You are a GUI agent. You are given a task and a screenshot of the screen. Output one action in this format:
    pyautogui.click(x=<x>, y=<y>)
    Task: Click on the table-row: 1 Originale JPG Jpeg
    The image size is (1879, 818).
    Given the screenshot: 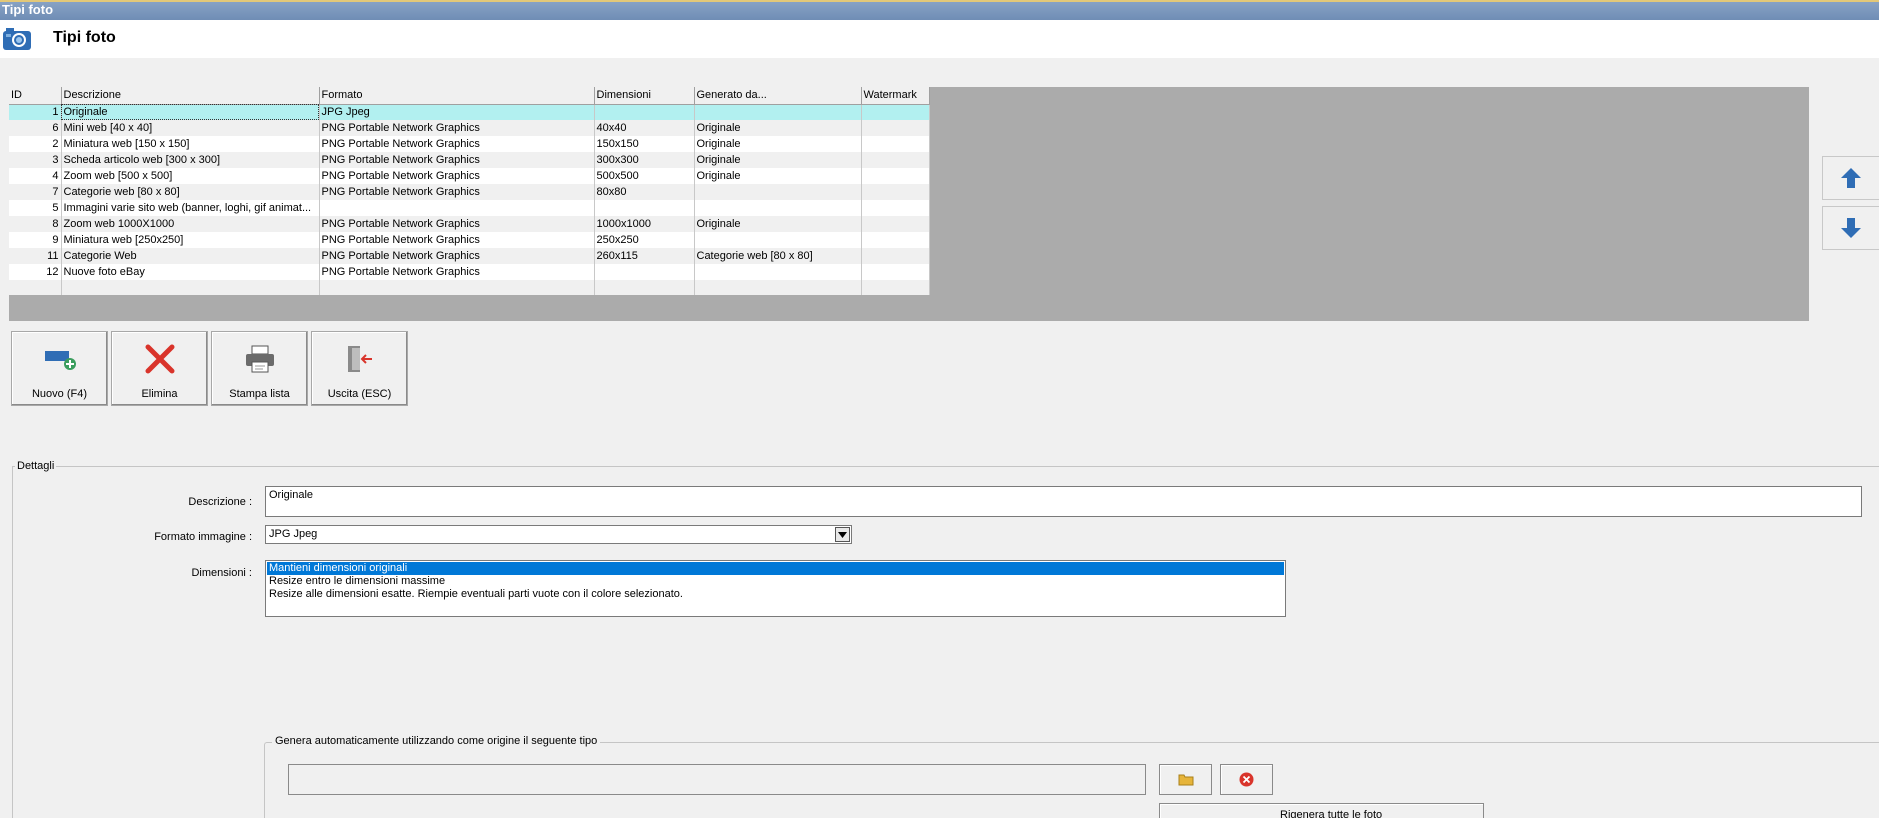 What is the action you would take?
    pyautogui.click(x=469, y=112)
    